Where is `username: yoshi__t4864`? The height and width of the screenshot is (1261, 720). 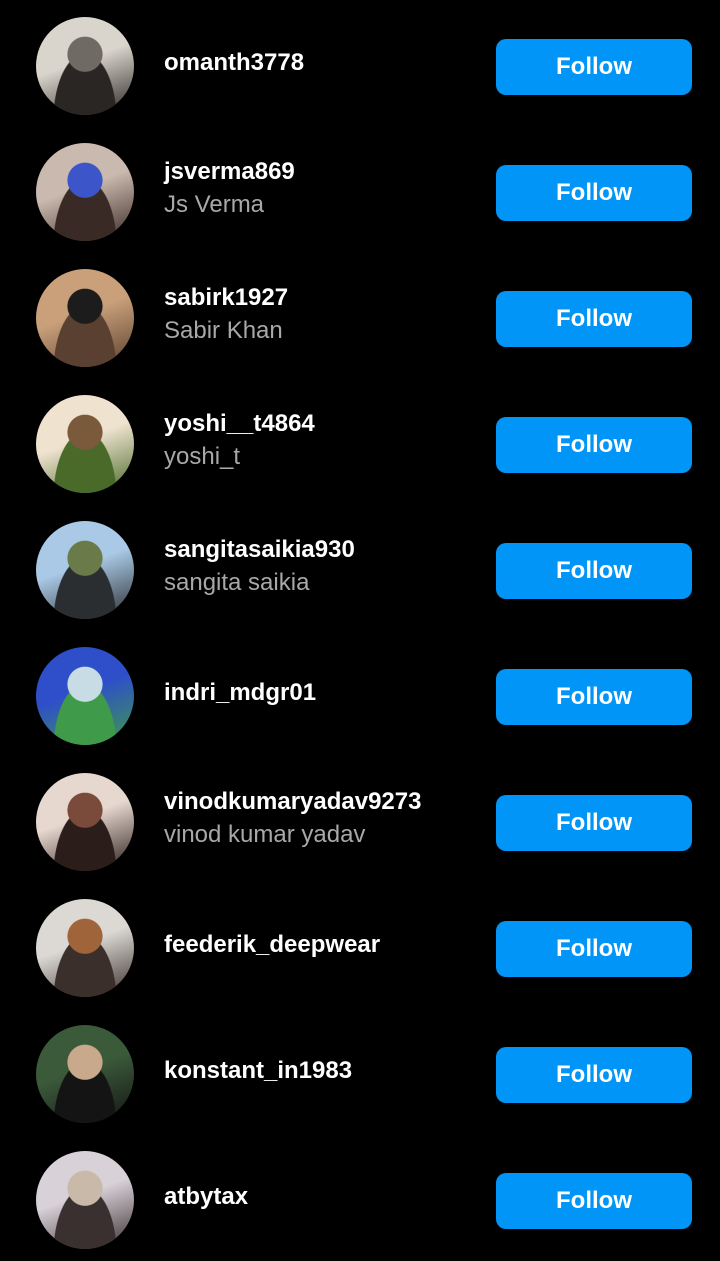 username: yoshi__t4864 is located at coordinates (239, 423).